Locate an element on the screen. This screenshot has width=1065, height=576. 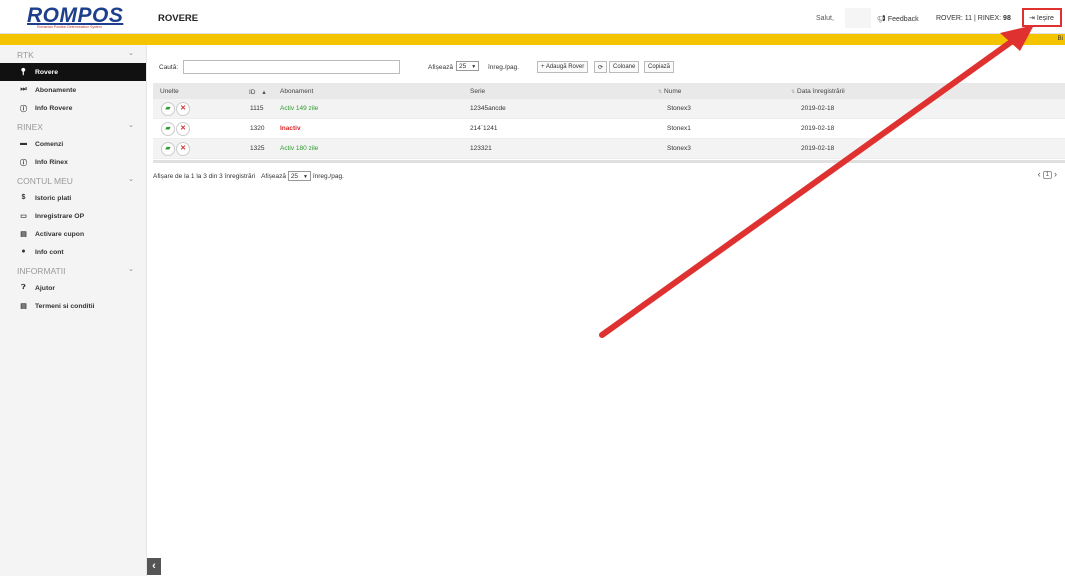
sidebar-item-label: Info Rinex is located at coordinates (51, 162).